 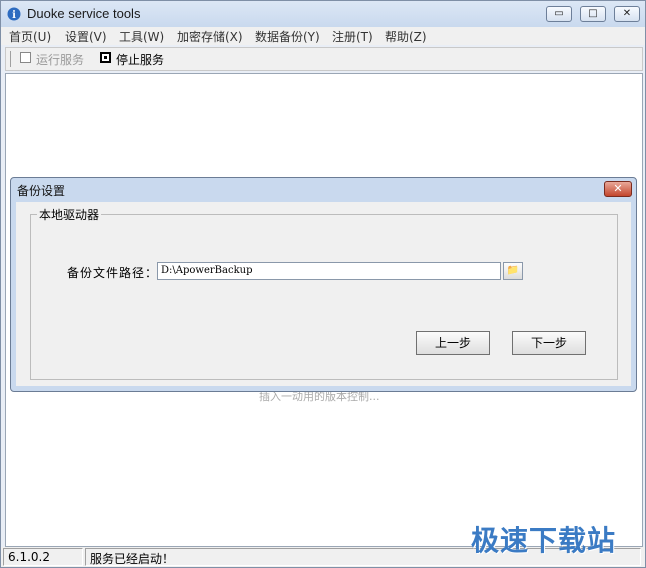 I want to click on run-service-label: 运行服务, so click(x=60, y=60).